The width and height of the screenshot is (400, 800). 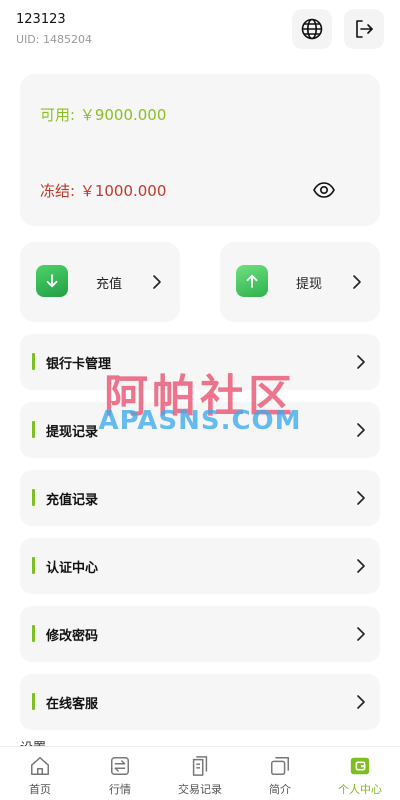 I want to click on withdraw-button: 提现, so click(x=300, y=282).